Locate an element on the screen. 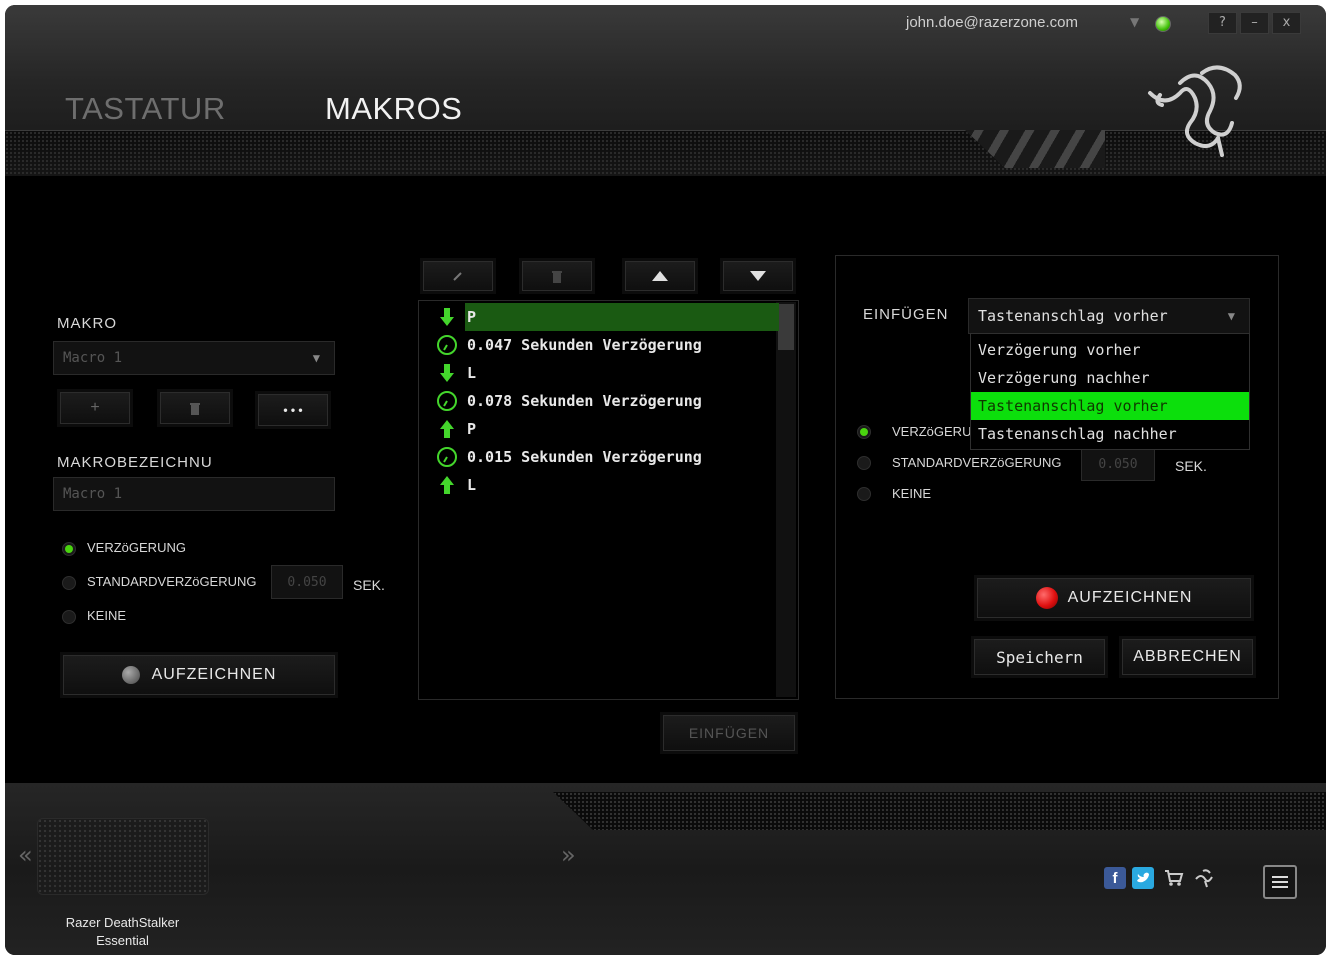  makro-label: MAKRO is located at coordinates (87, 323).